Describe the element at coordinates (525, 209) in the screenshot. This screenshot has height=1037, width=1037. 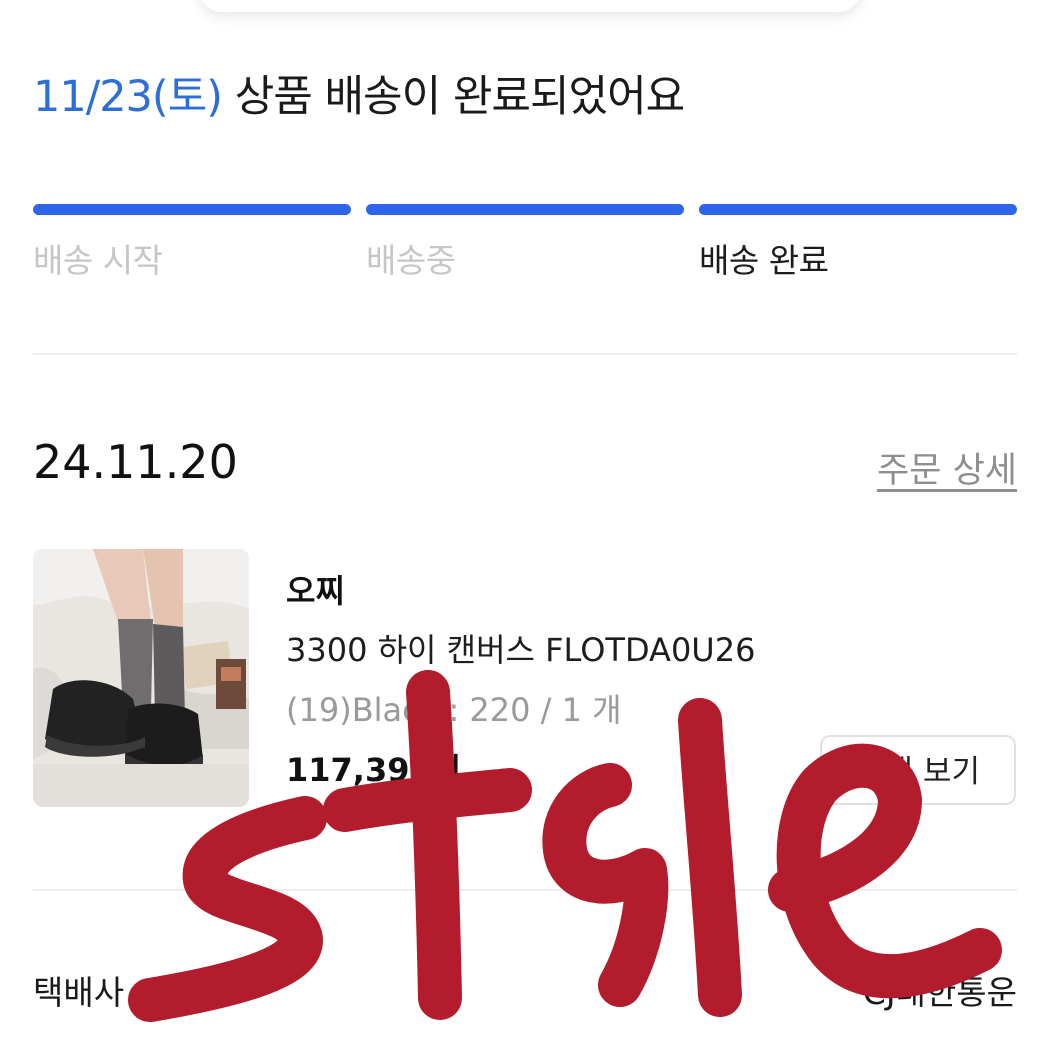
I see `progress-bar-transit` at that location.